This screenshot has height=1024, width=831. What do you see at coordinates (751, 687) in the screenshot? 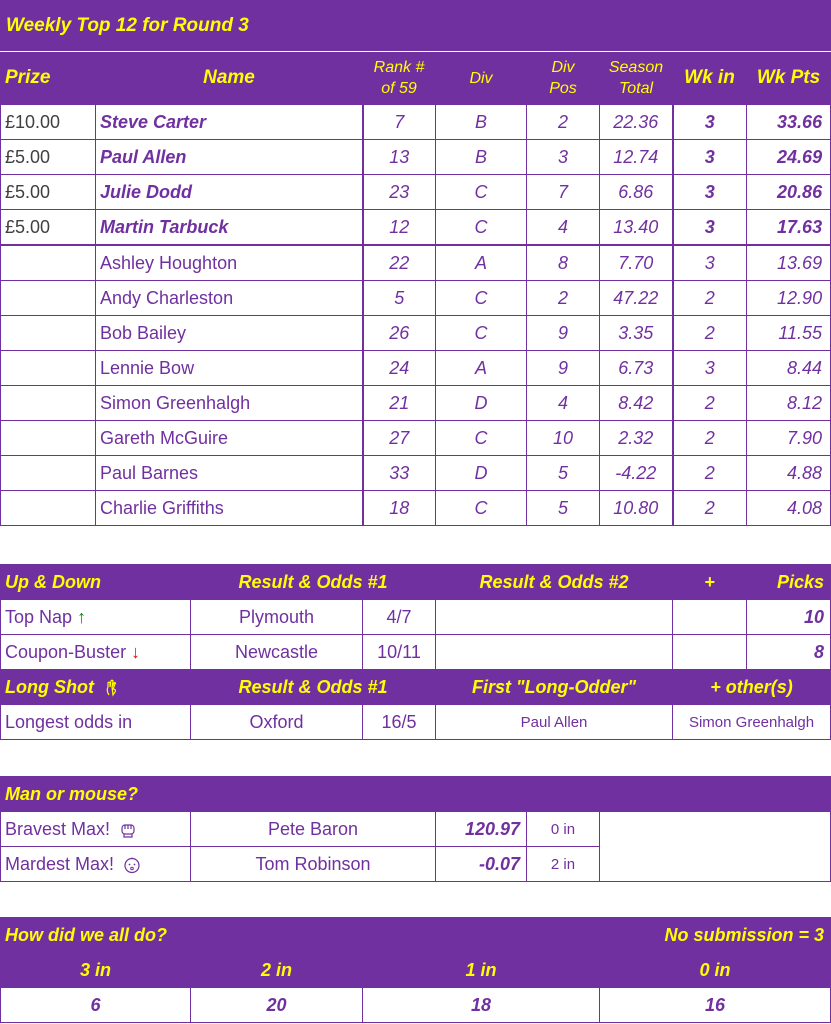
I see `long-shot-others-header: + other(s)` at bounding box center [751, 687].